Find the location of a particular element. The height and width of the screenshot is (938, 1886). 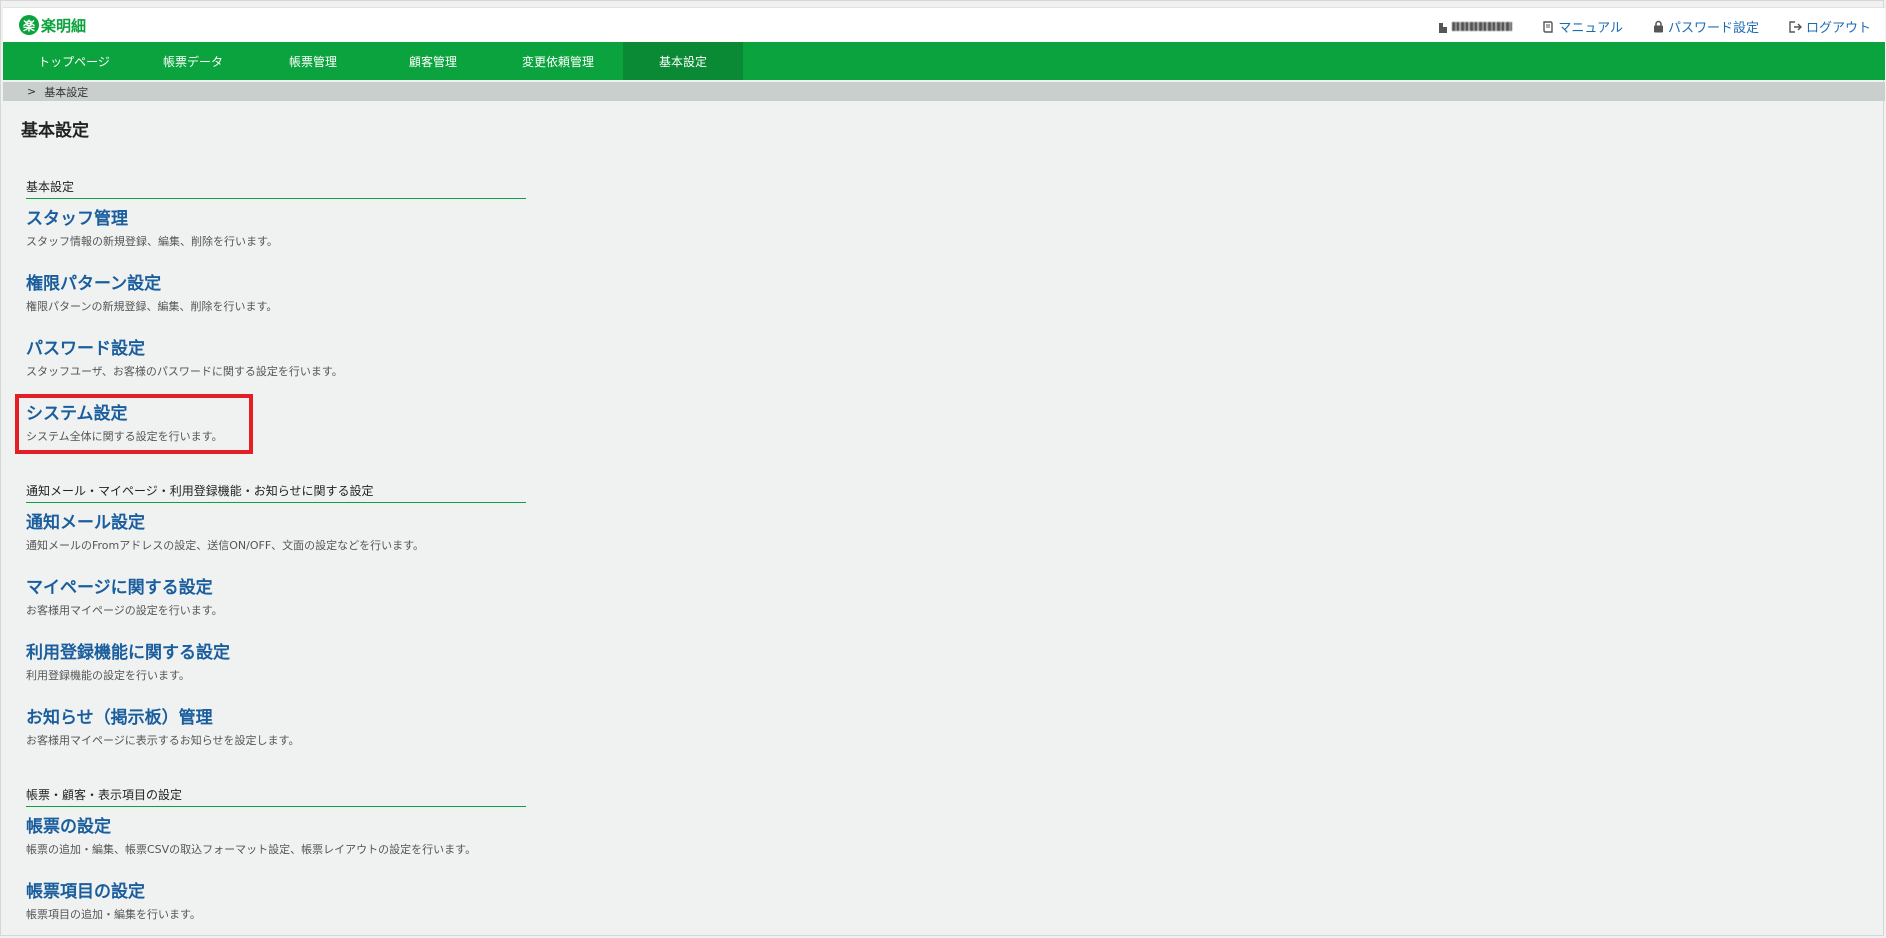

mypage-settings-link: マイページに関する設定 is located at coordinates (124, 588).